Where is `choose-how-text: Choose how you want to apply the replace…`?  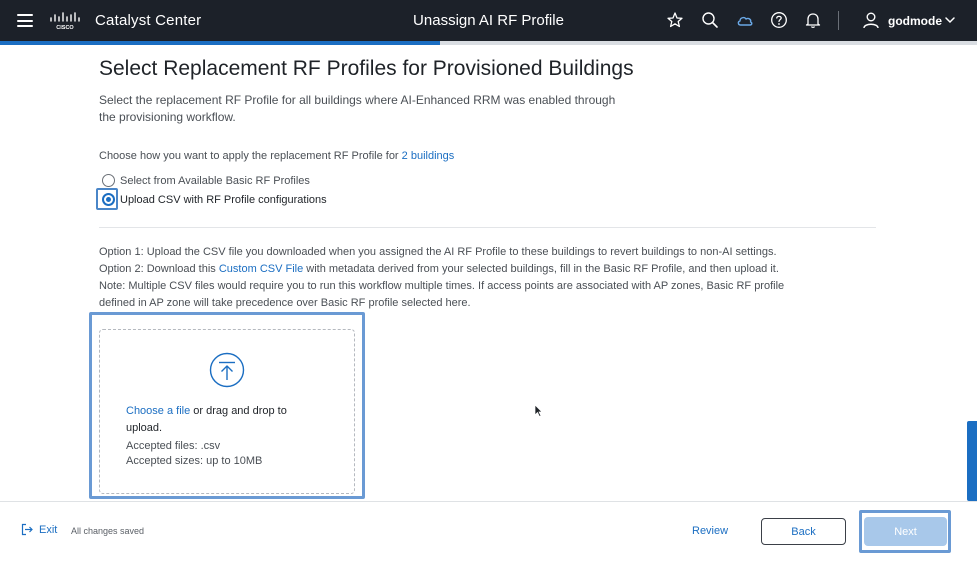 choose-how-text: Choose how you want to apply the replace… is located at coordinates (276, 156).